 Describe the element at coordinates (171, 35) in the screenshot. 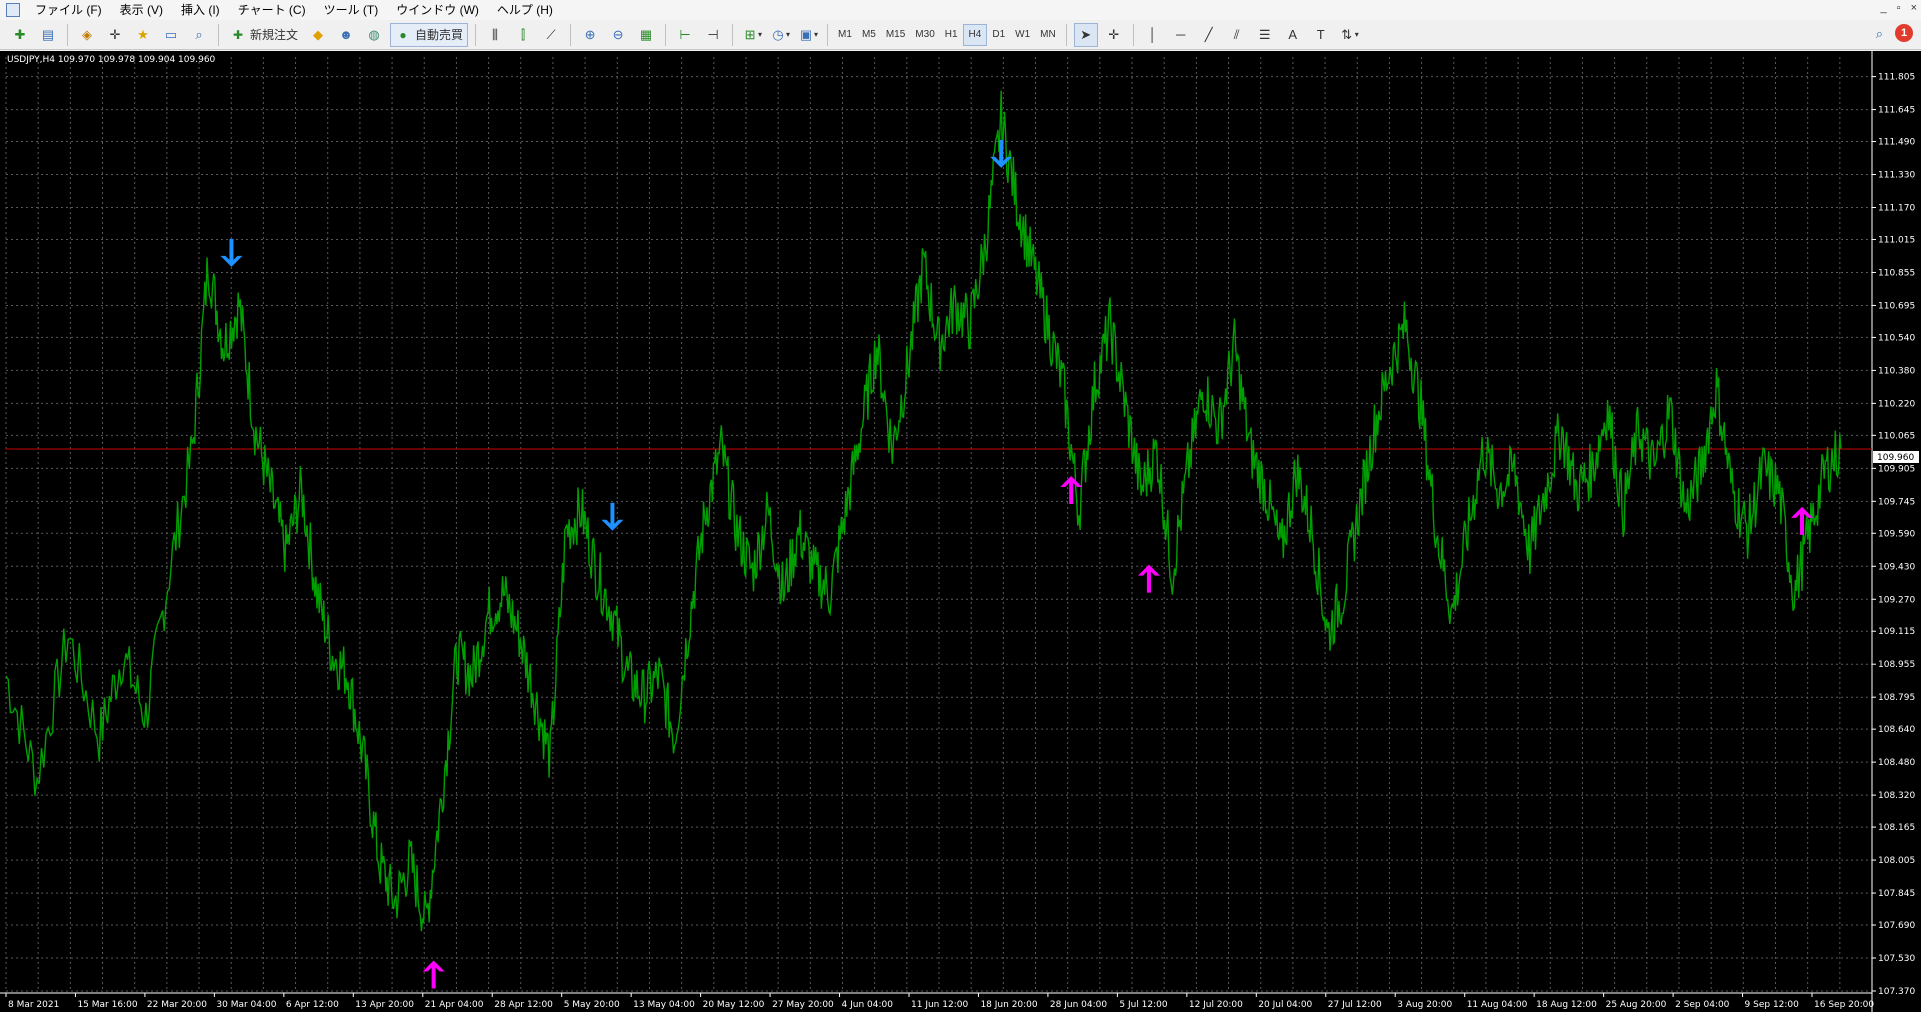

I see `terminal-button: ▭` at that location.